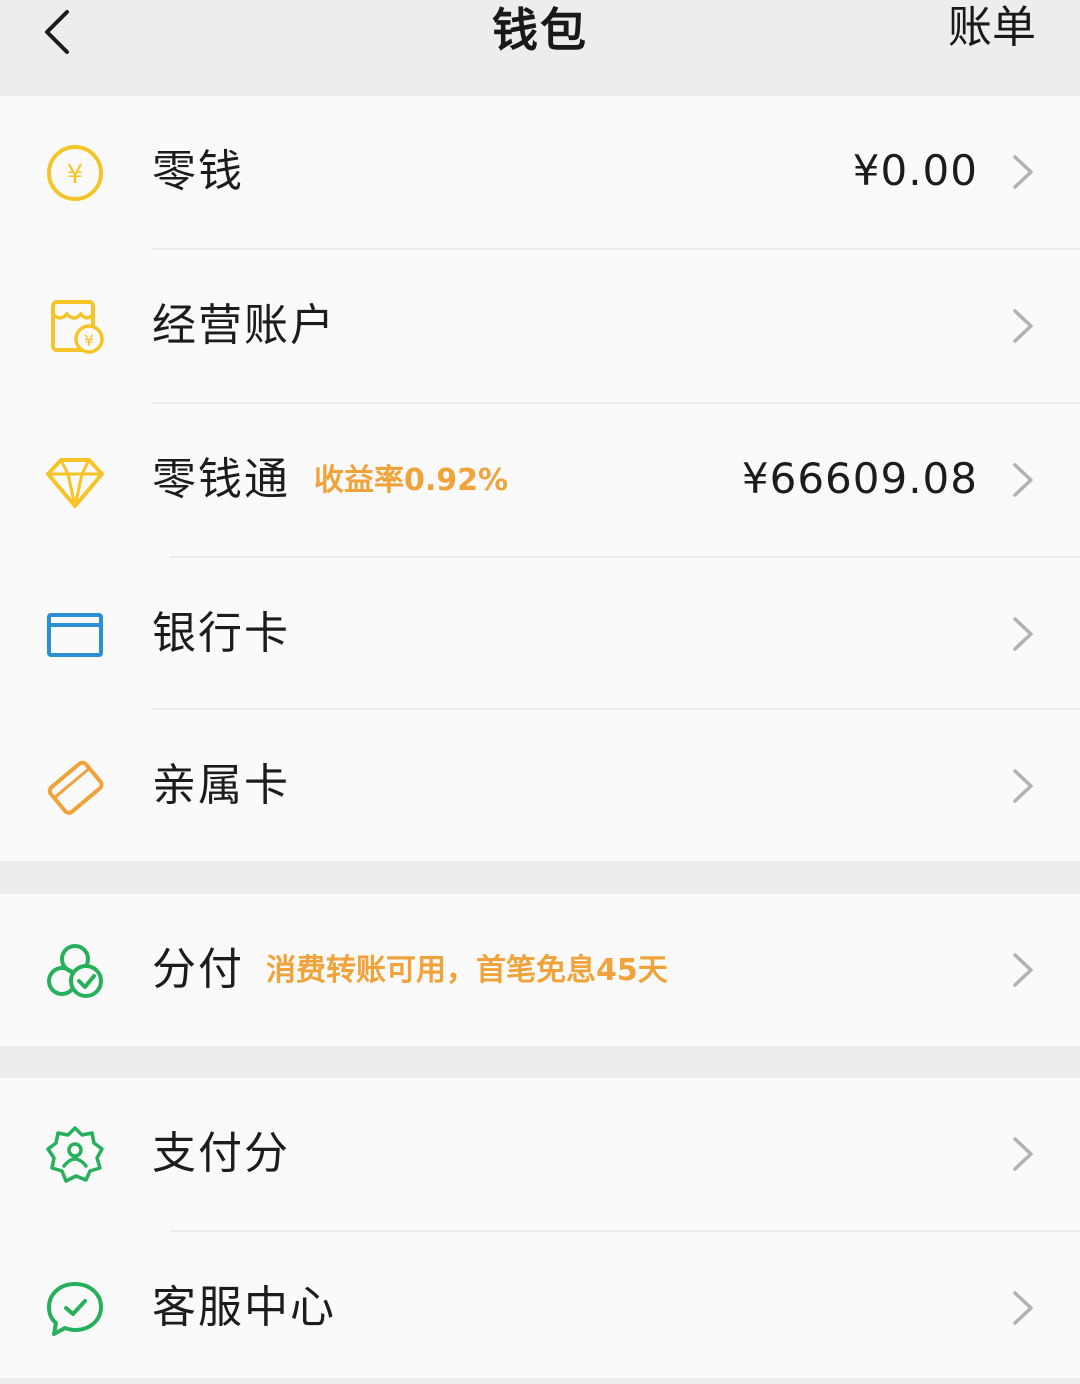 The height and width of the screenshot is (1384, 1080). I want to click on row-pay-score: 支付分, so click(540, 1154).